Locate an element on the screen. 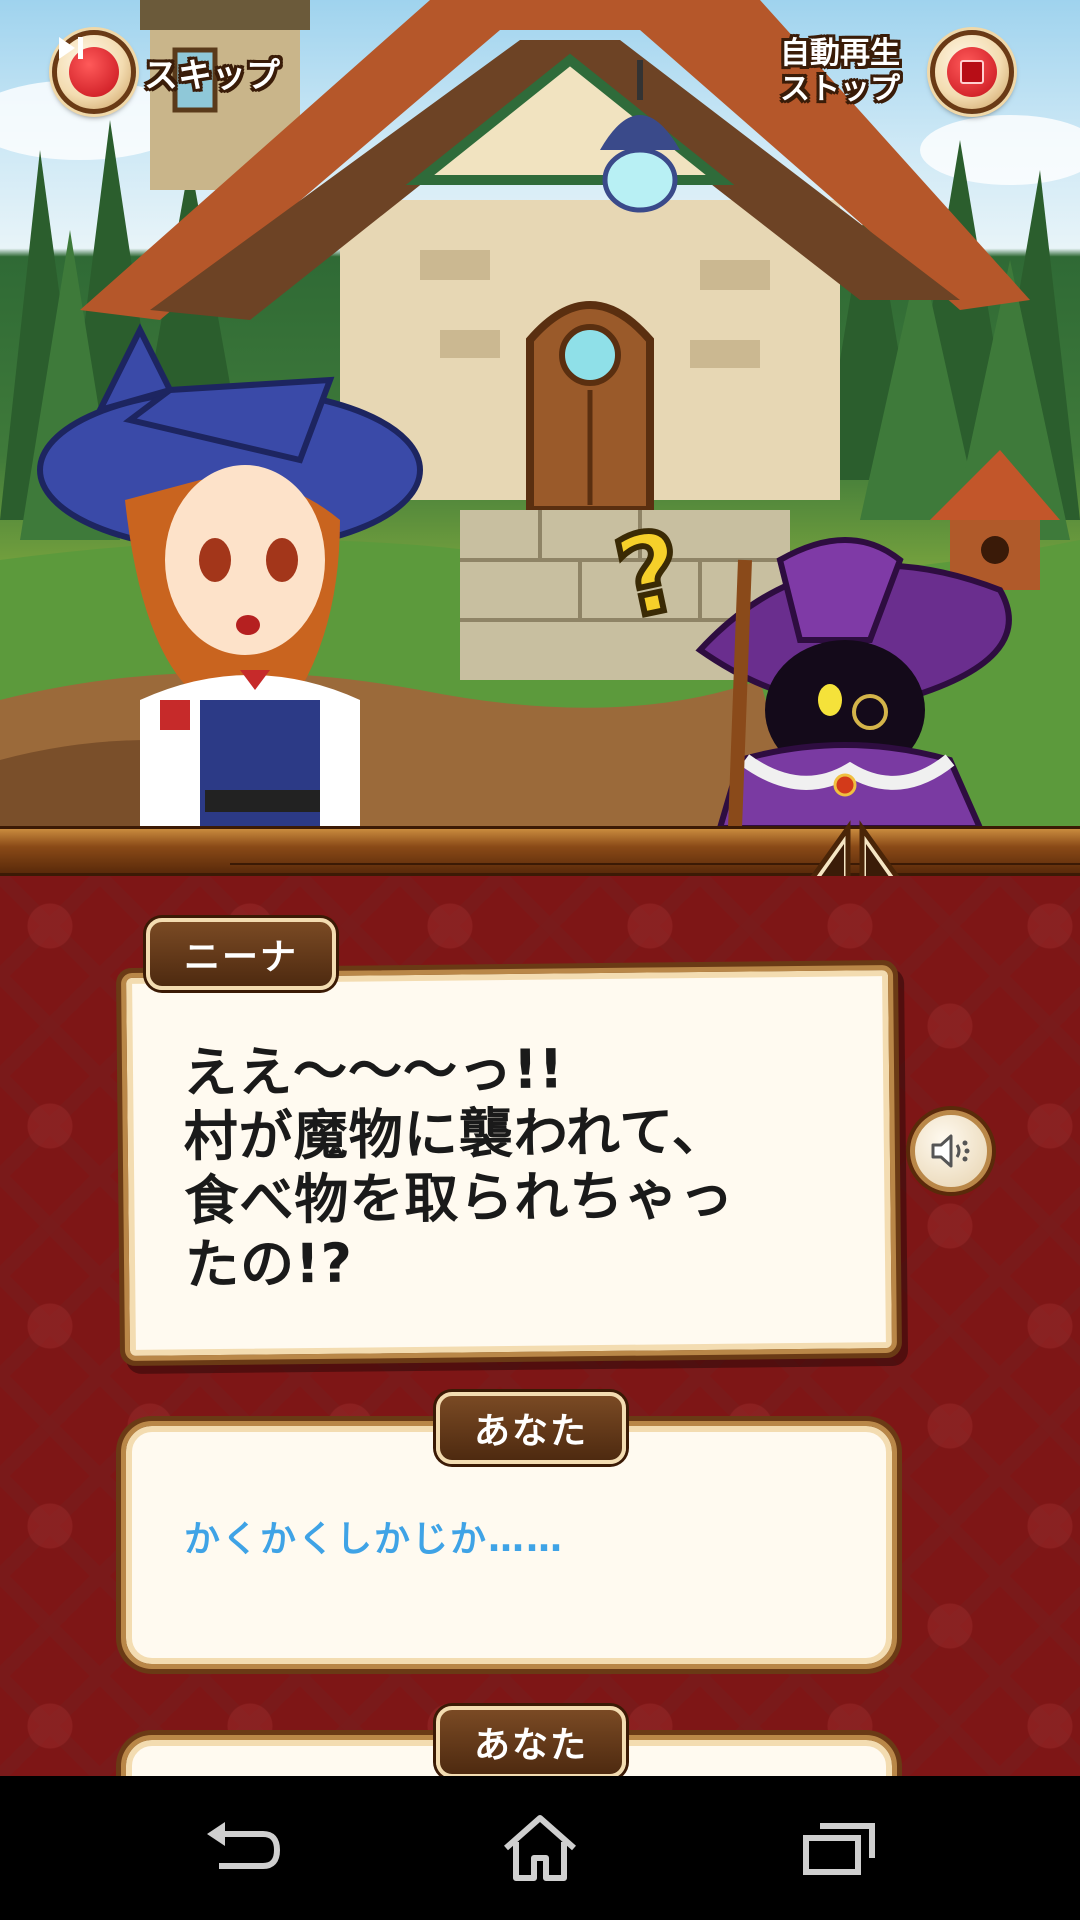 The width and height of the screenshot is (1080, 1920). stop-icon is located at coordinates (972, 72).